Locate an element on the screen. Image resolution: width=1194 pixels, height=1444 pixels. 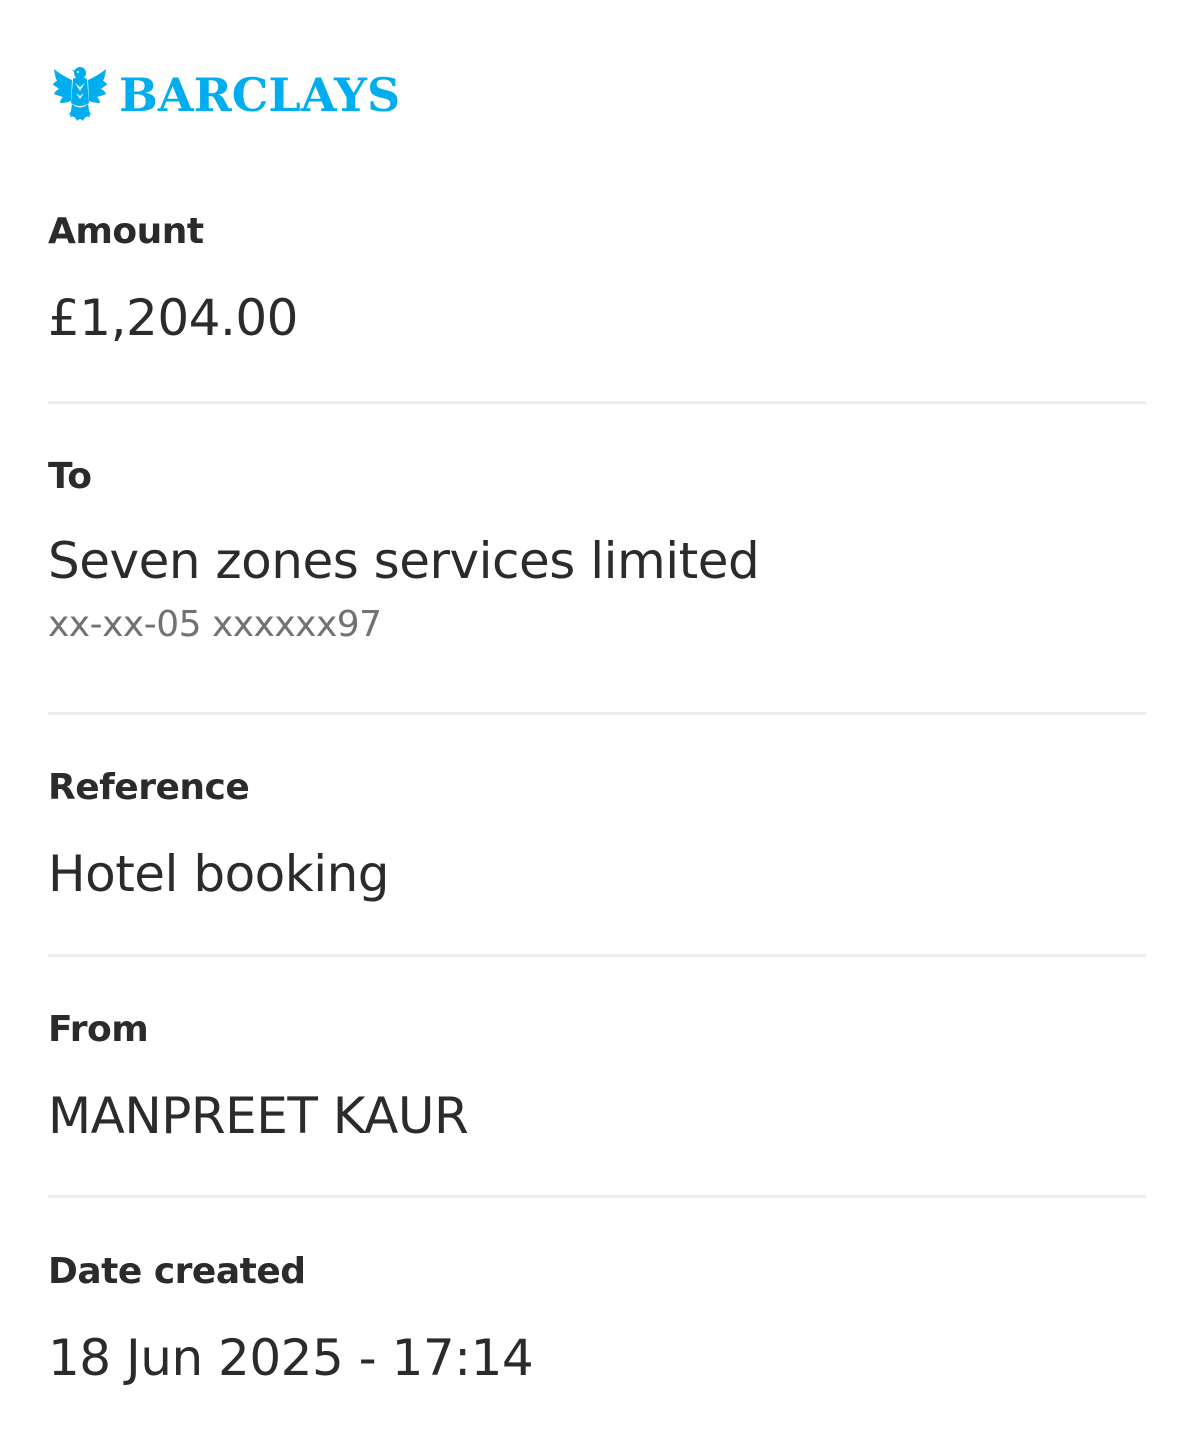
payee-name: Seven zones services limited is located at coordinates (404, 561).